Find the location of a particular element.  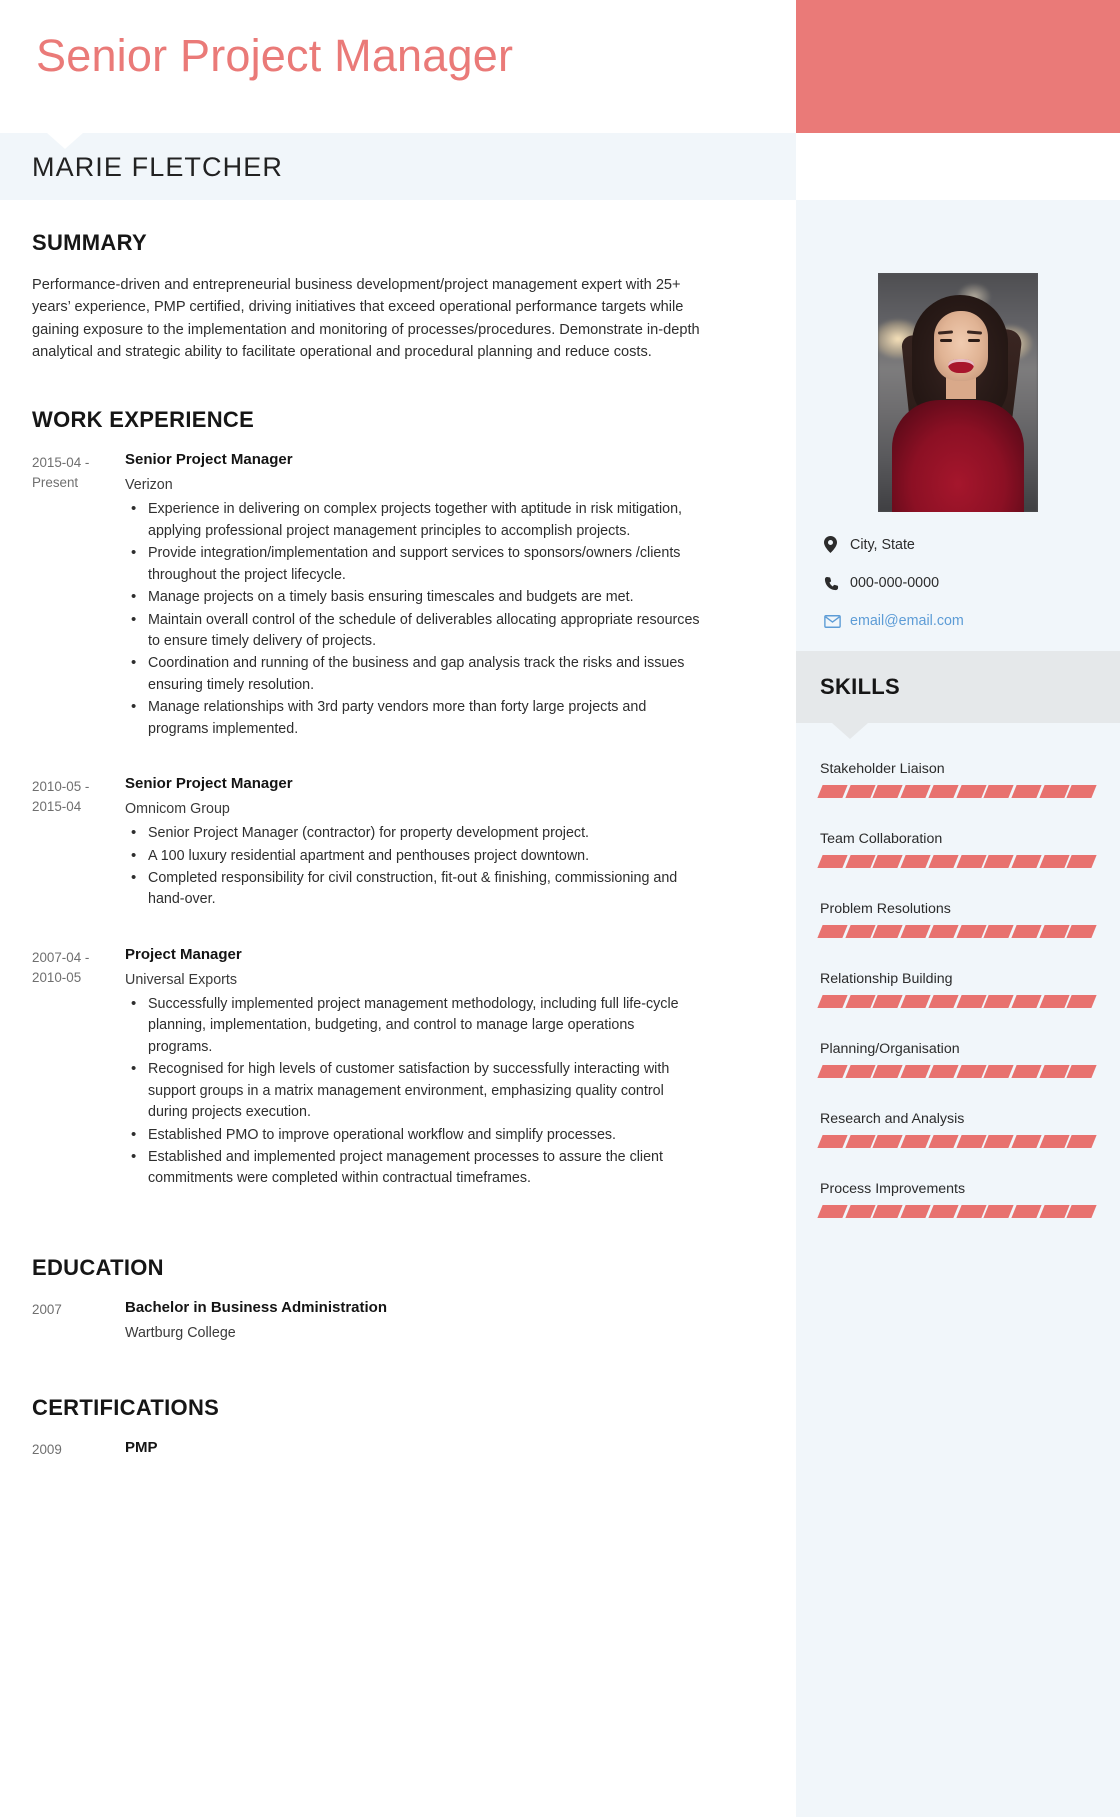

skill-name: Problem Resolutions is located at coordinates (885, 909).